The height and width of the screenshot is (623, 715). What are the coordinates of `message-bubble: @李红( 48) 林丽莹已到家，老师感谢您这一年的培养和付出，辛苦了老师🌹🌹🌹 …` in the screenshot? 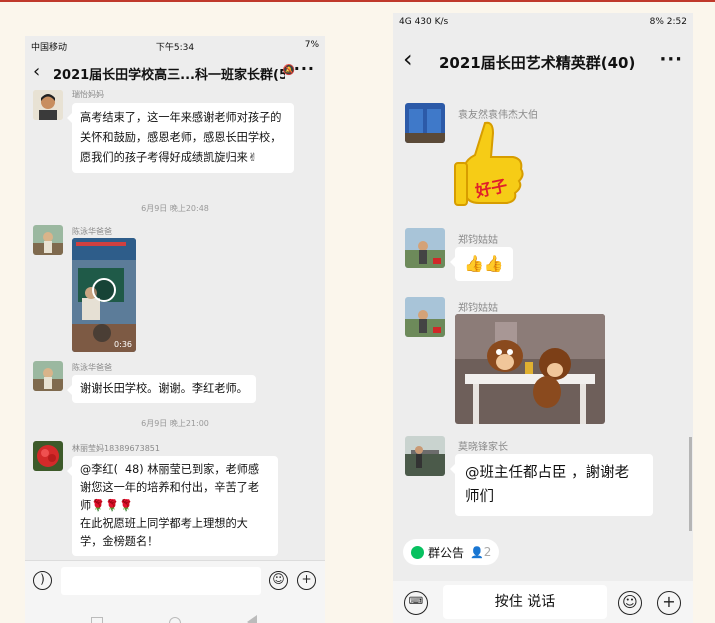 It's located at (172, 506).